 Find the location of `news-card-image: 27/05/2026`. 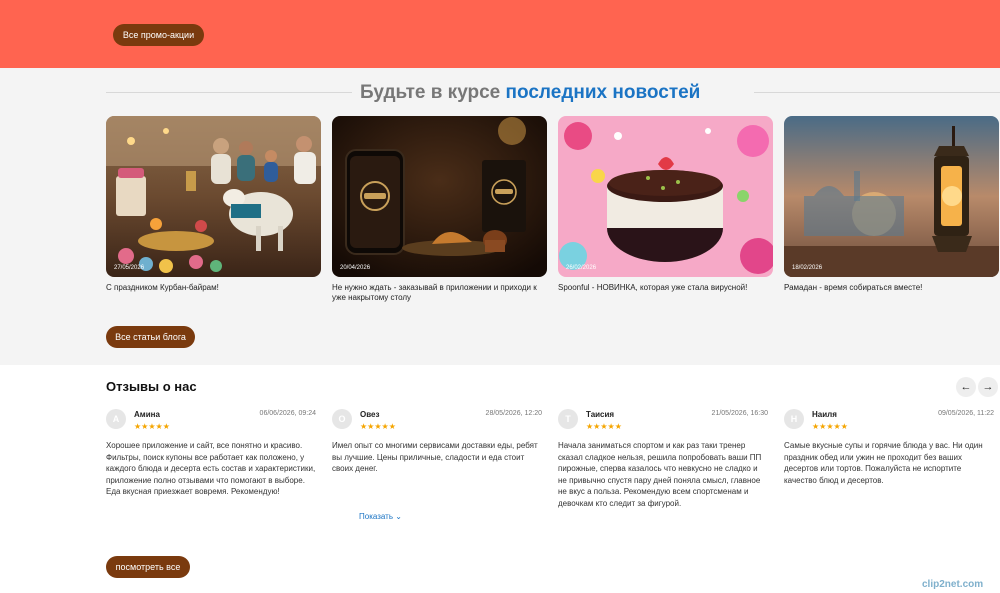

news-card-image: 27/05/2026 is located at coordinates (213, 196).